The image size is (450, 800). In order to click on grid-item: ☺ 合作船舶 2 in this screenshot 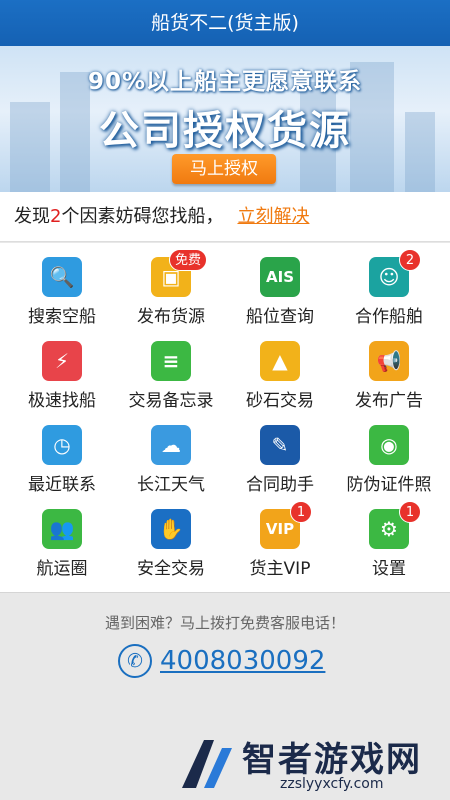, I will do `click(389, 285)`.